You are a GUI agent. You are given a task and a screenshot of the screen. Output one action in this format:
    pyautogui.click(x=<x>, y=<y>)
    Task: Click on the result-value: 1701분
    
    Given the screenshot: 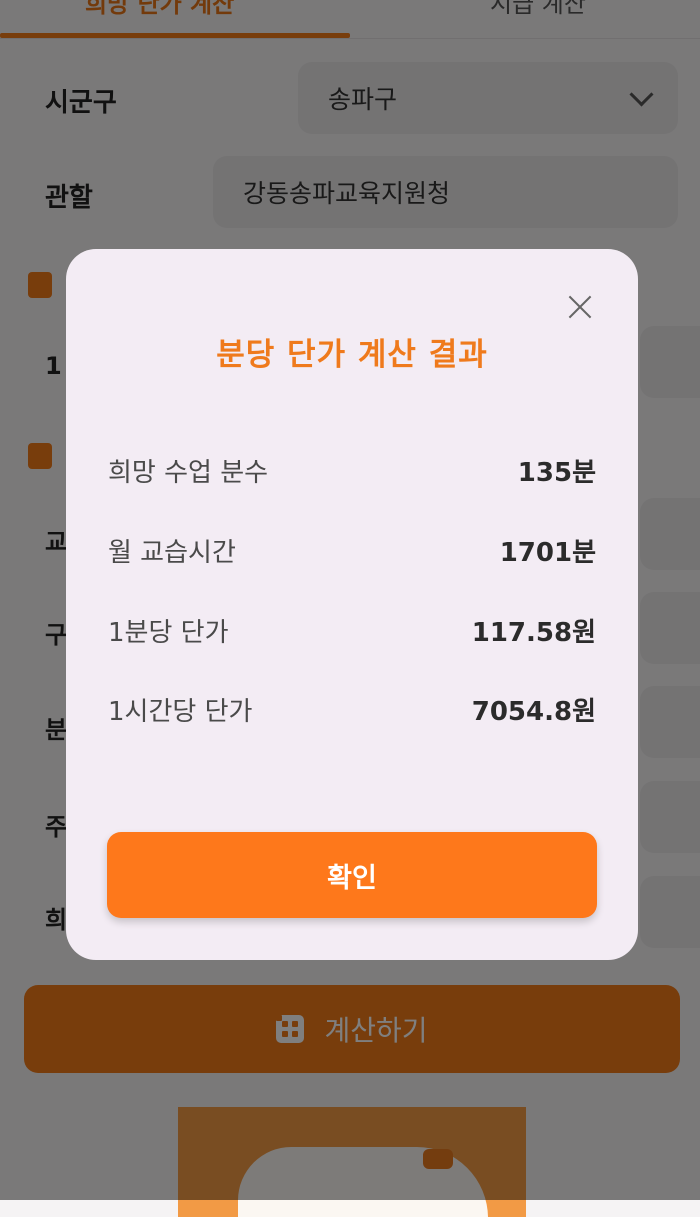 What is the action you would take?
    pyautogui.click(x=547, y=552)
    